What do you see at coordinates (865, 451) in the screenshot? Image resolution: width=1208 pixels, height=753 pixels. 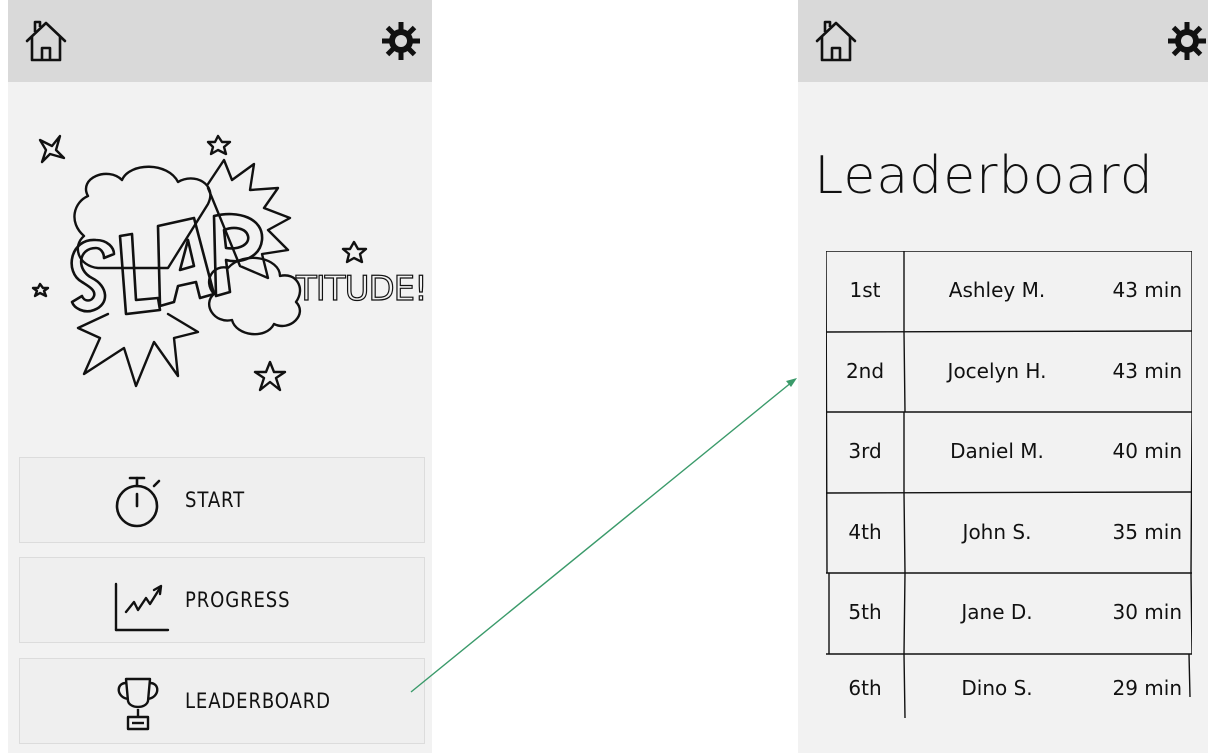 I see `rank-cell: 3rd` at bounding box center [865, 451].